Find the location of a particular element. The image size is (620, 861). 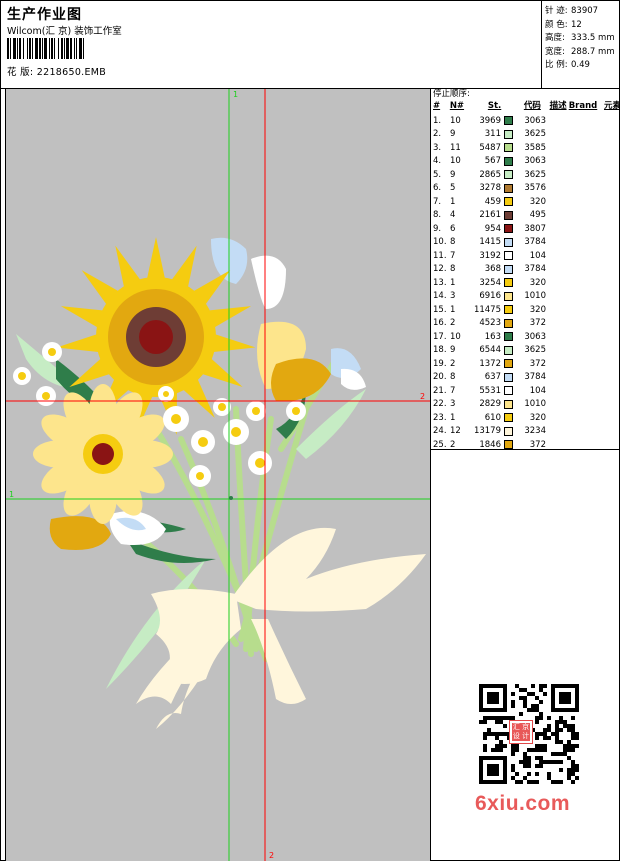

stop-row: 25. 2 1846 372 is located at coordinates (526, 445).